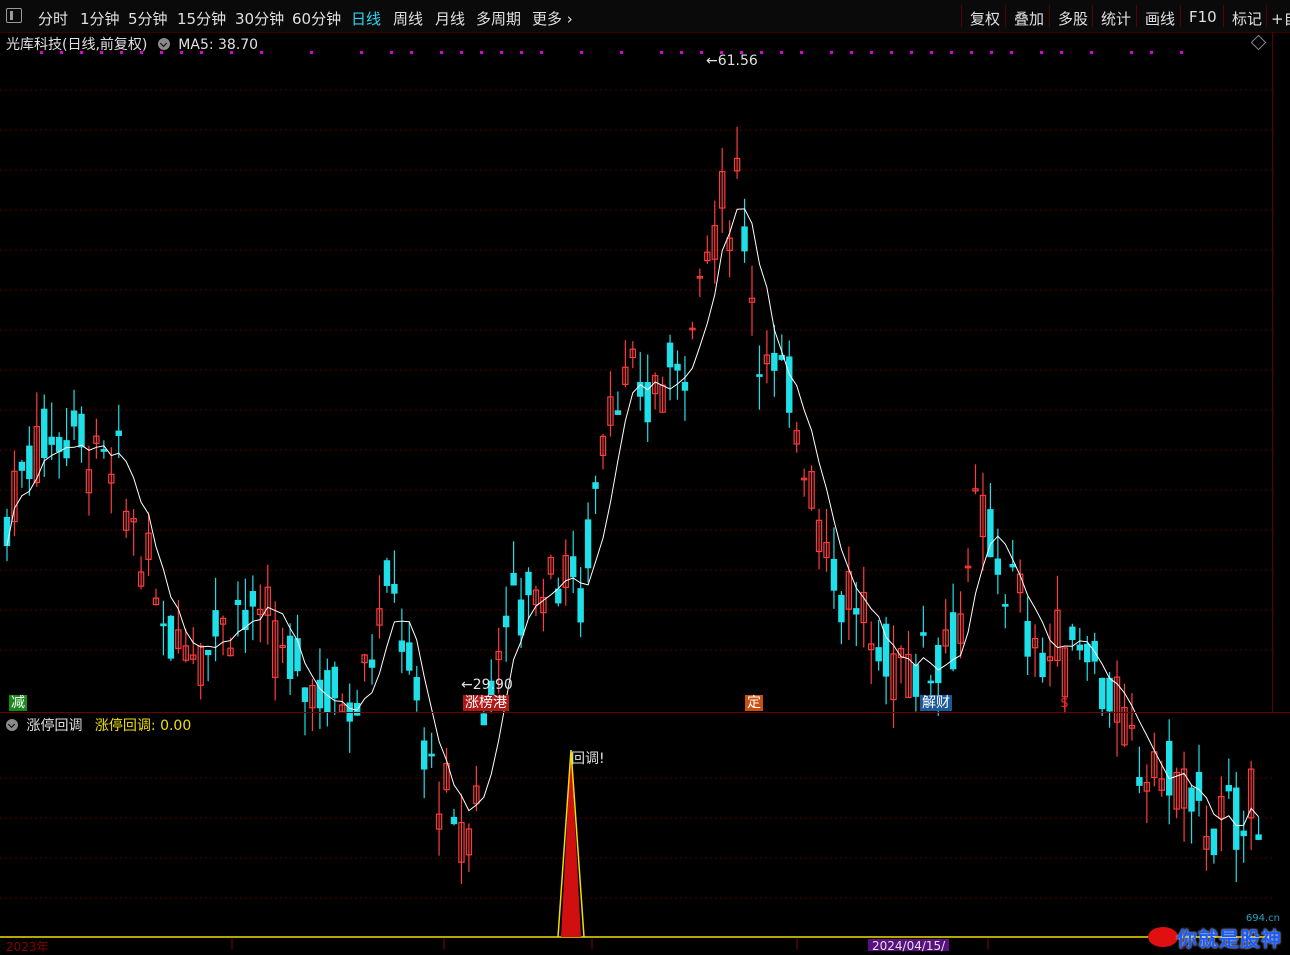  Describe the element at coordinates (1229, 939) in the screenshot. I see `watermark-text: 你就是股神` at that location.